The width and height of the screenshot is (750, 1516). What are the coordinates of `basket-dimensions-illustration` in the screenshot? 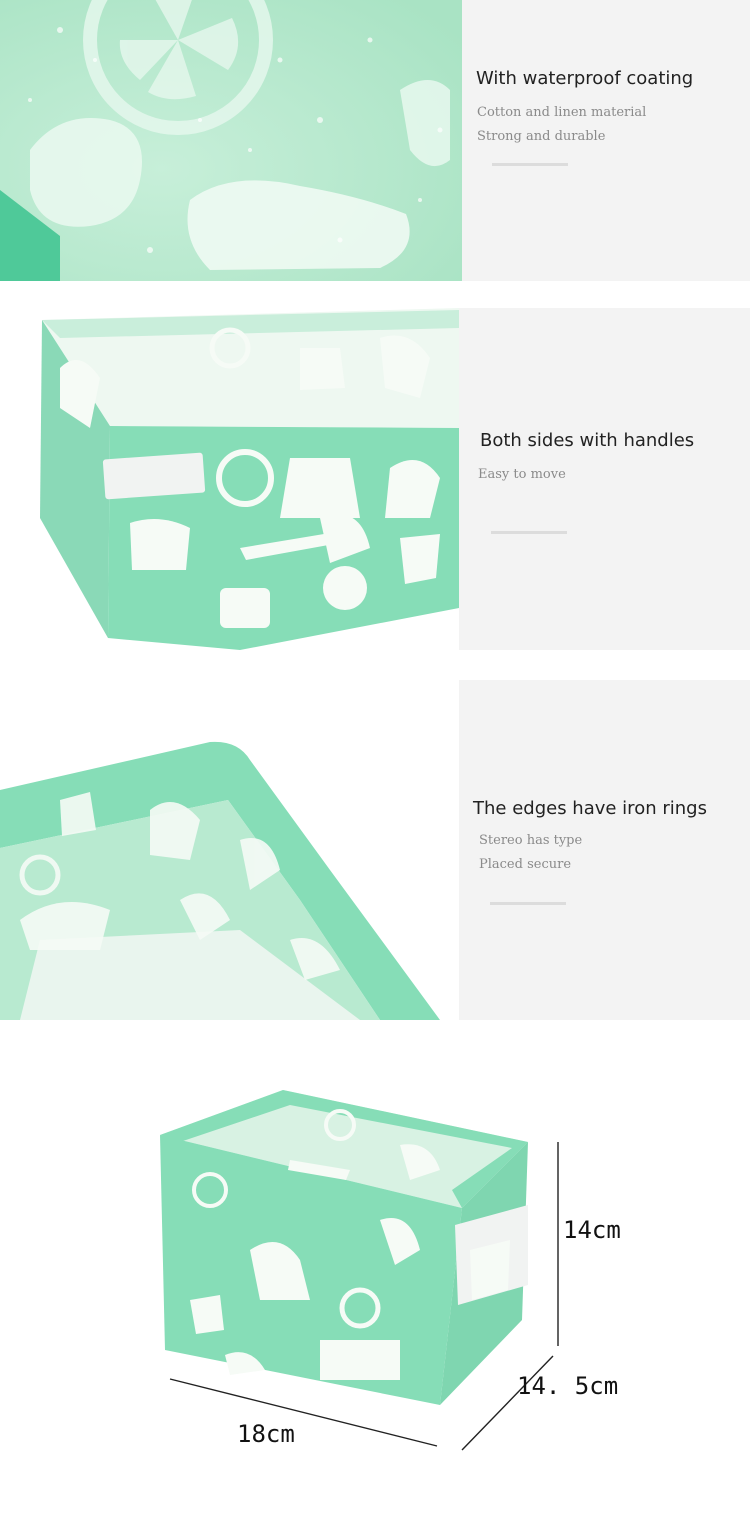 It's located at (359, 1270).